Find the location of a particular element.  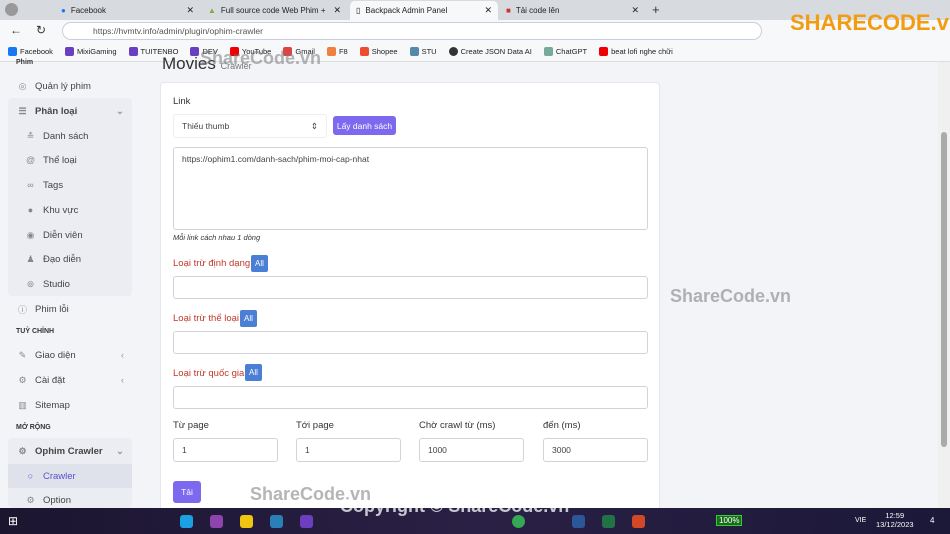

exclude-format-input is located at coordinates (410, 287).